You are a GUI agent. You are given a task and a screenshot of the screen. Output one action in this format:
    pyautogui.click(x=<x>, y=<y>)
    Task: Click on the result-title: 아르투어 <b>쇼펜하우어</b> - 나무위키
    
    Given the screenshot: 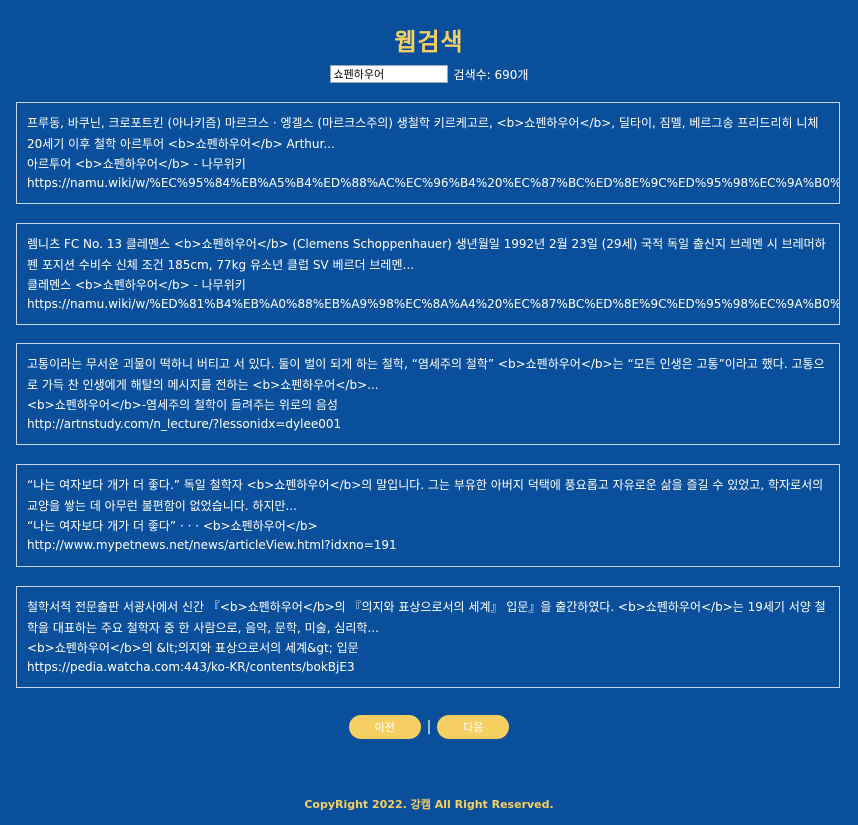 What is the action you would take?
    pyautogui.click(x=136, y=164)
    